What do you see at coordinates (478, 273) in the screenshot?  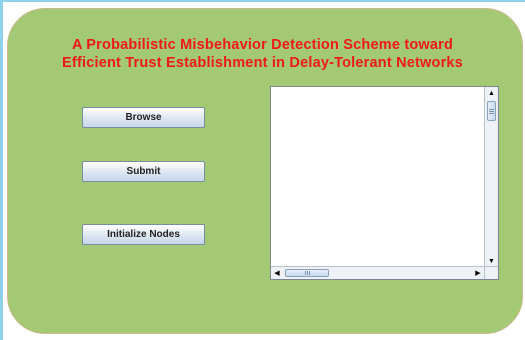 I see `arrow-right-icon: ▶` at bounding box center [478, 273].